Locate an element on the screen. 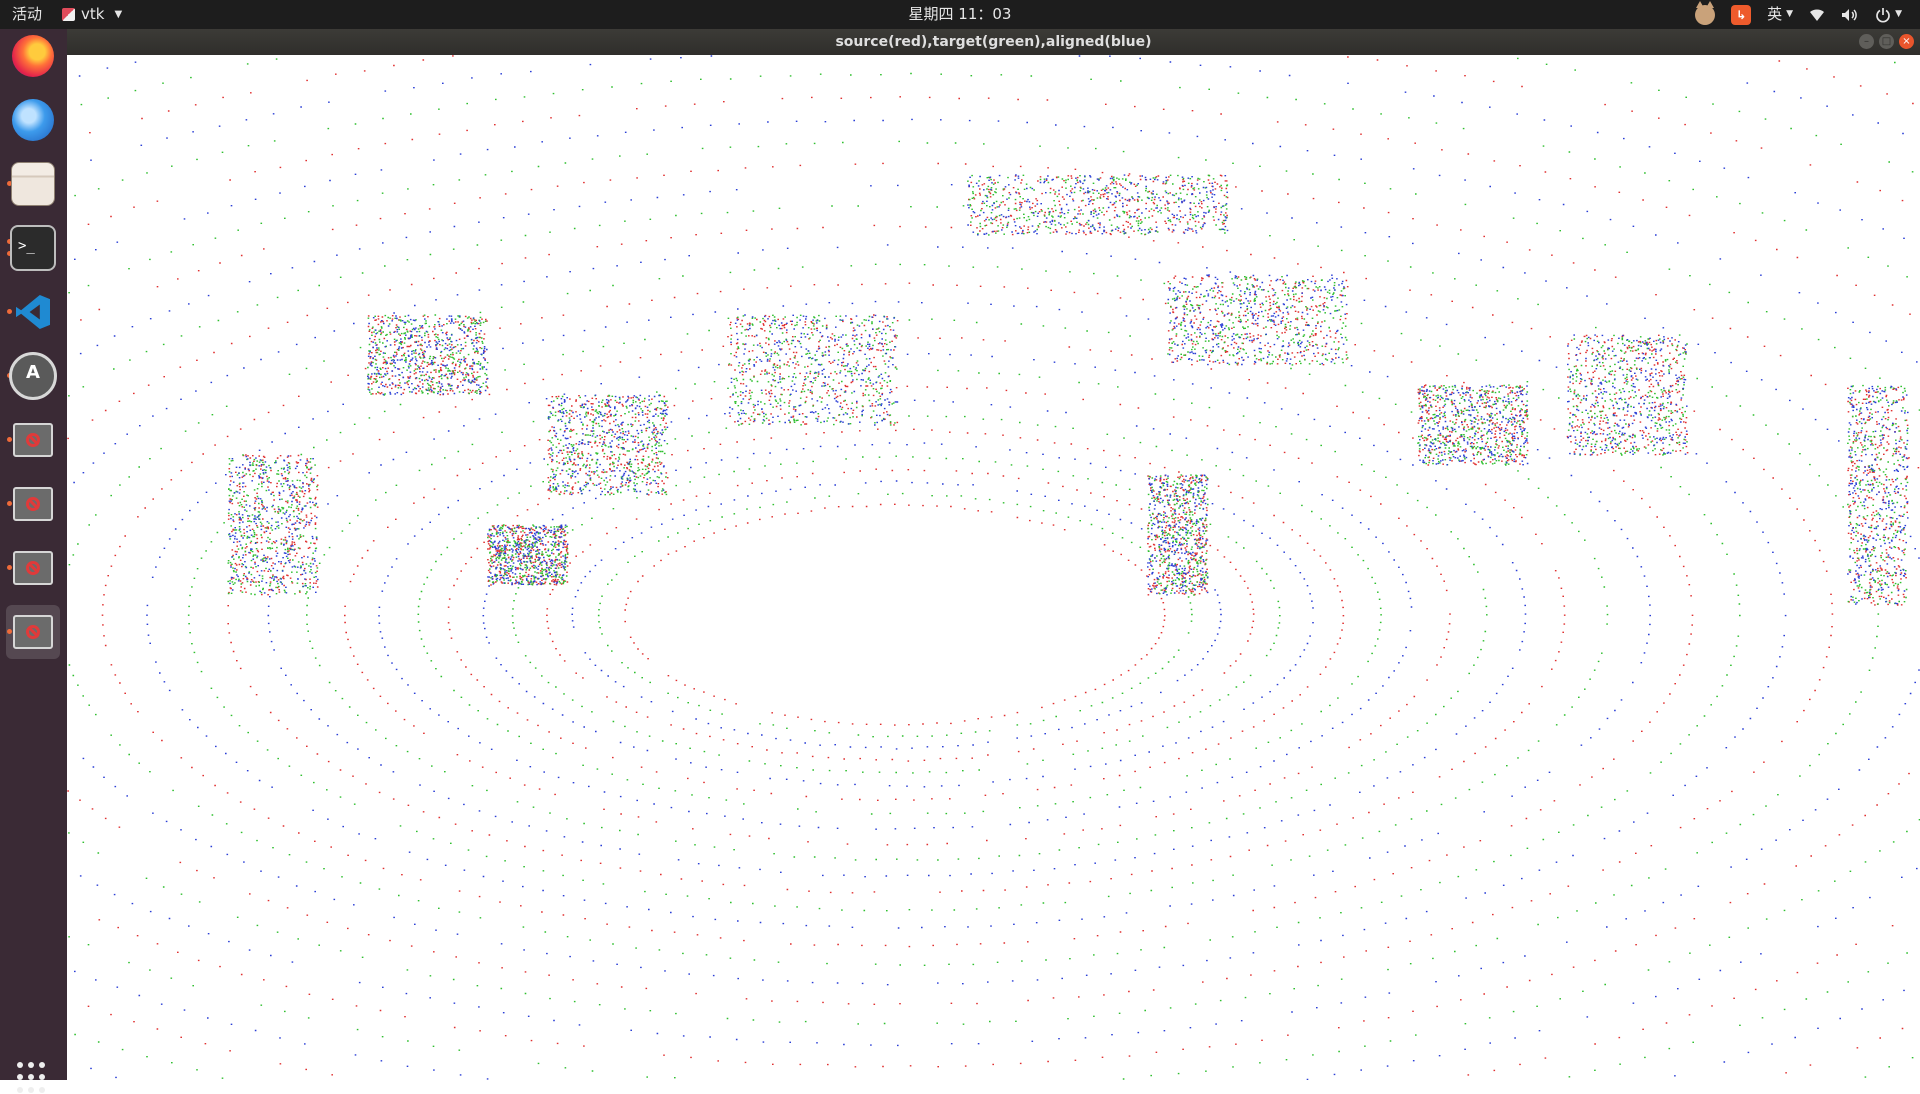  dock: >_ A is located at coordinates (33, 561).